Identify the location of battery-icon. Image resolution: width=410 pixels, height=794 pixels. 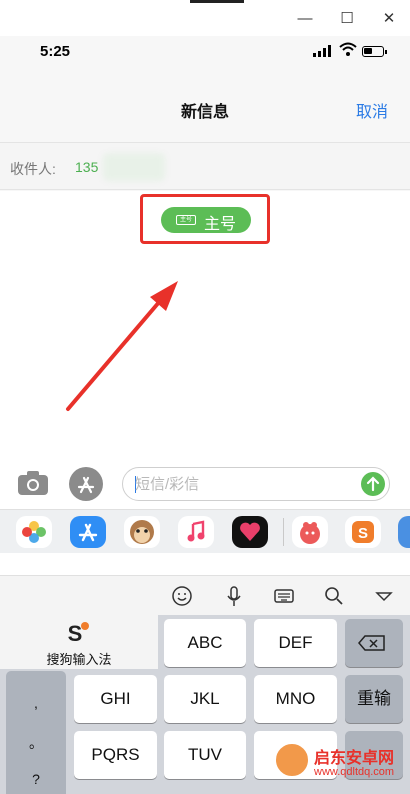
(374, 51).